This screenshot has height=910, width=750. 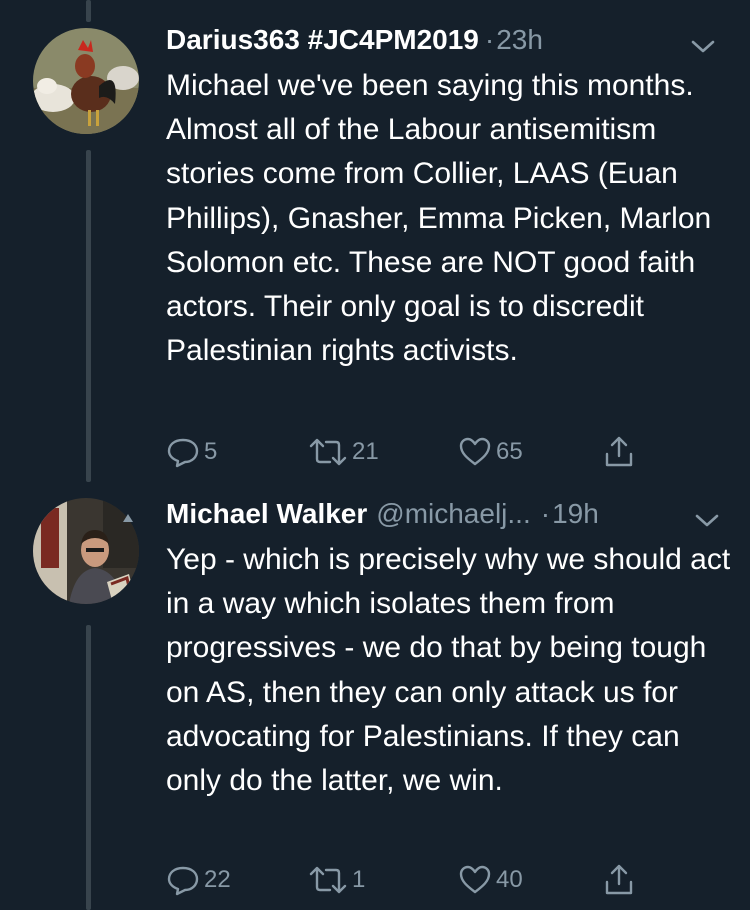 I want to click on retweet-button: 21, so click(x=343, y=452).